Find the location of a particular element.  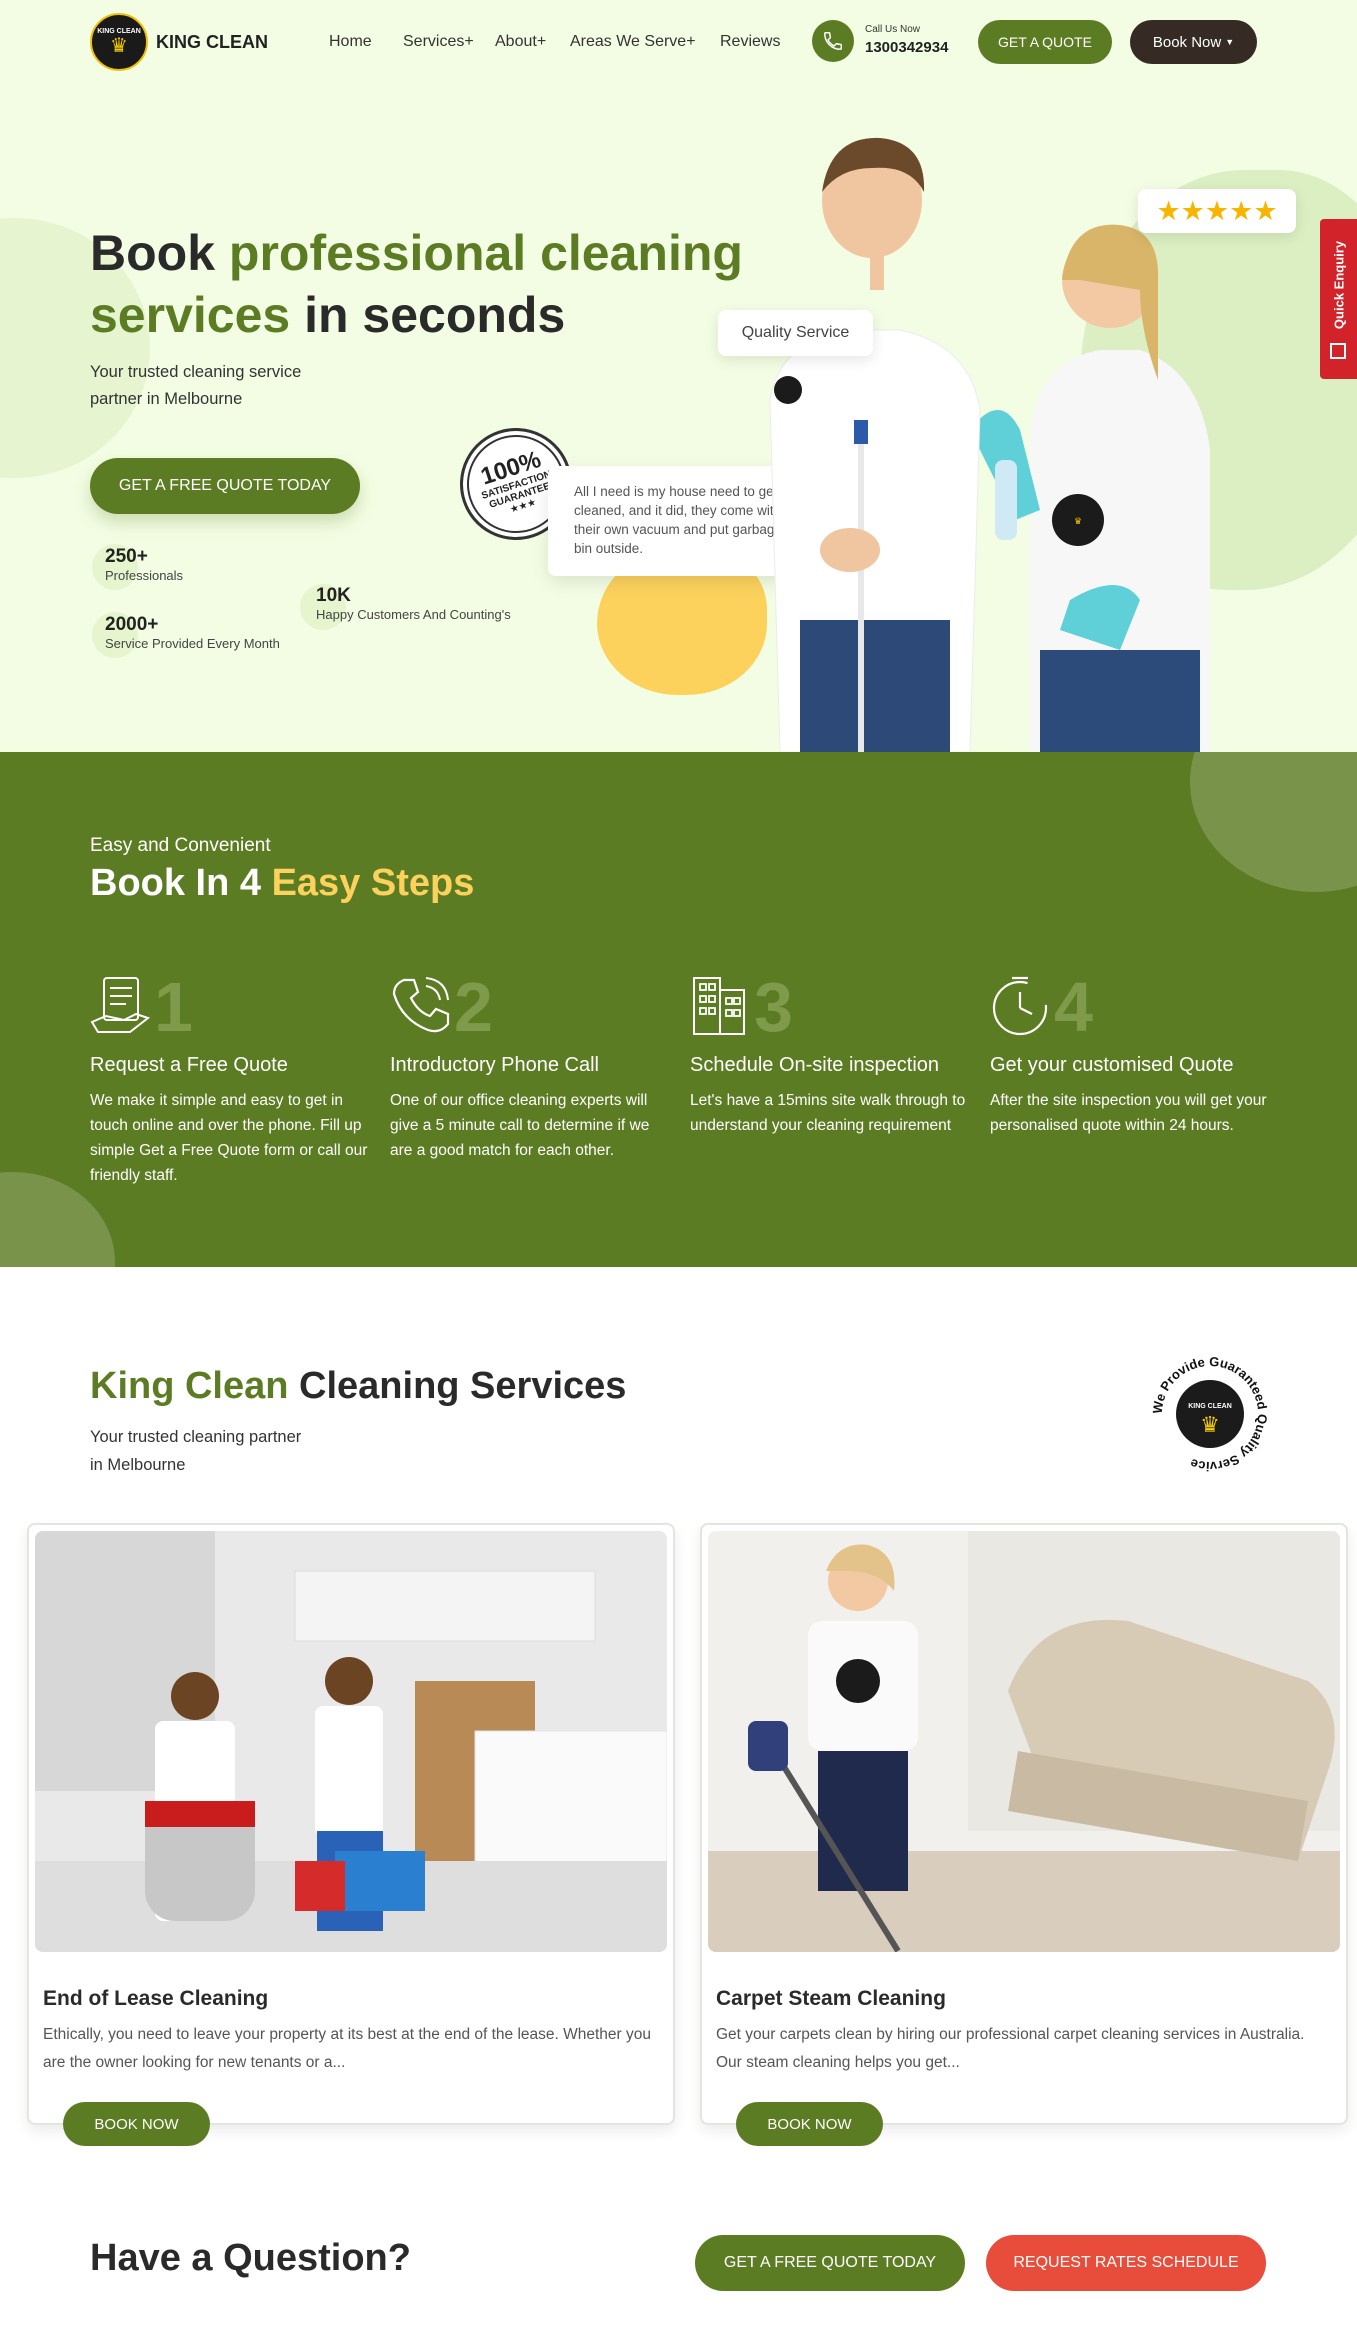

request-rates-schedule-label: REQUEST RATES SCHEDULE is located at coordinates (1126, 2262).